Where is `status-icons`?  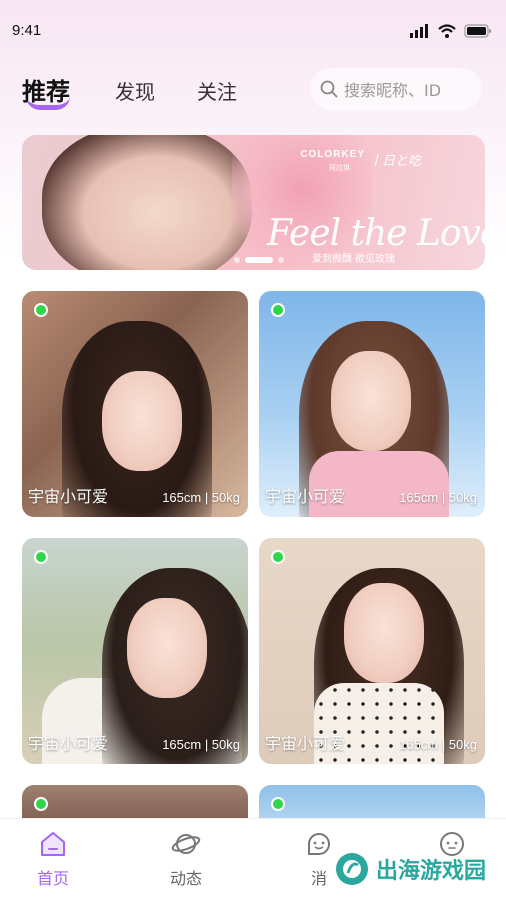
status-icons is located at coordinates (451, 31).